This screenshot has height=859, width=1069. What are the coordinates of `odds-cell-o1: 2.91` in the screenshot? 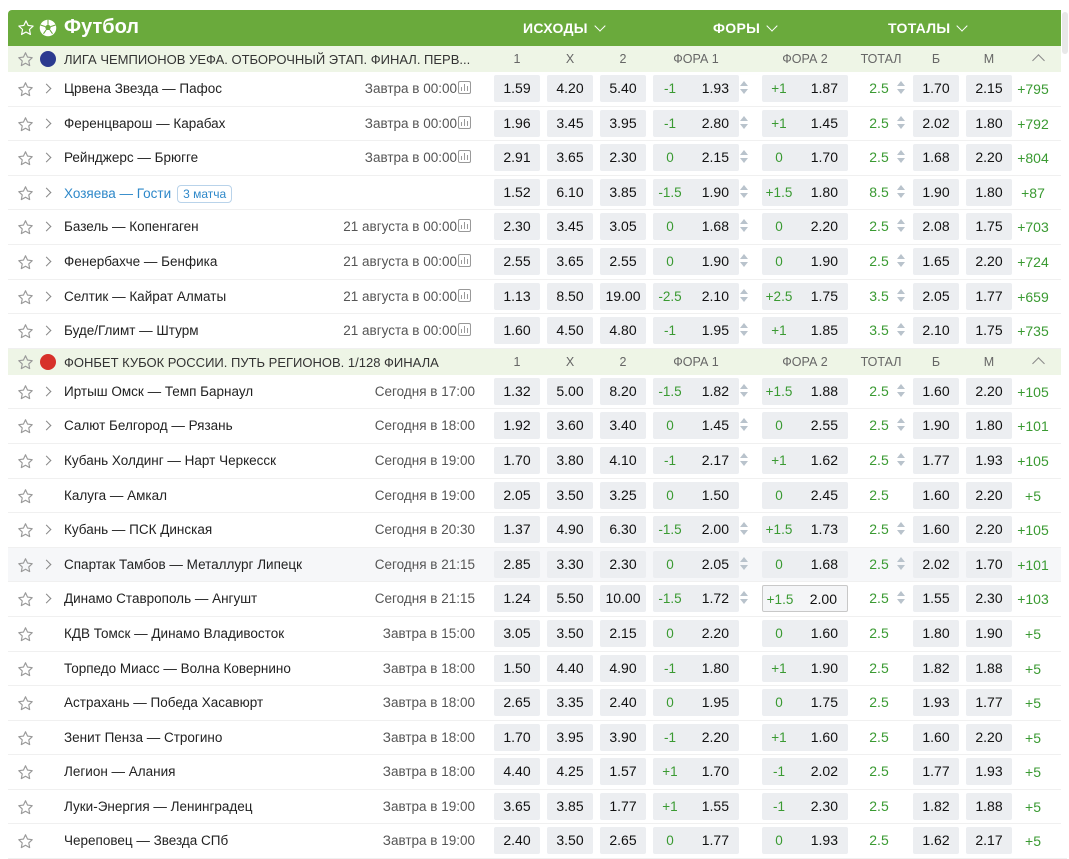 It's located at (517, 158).